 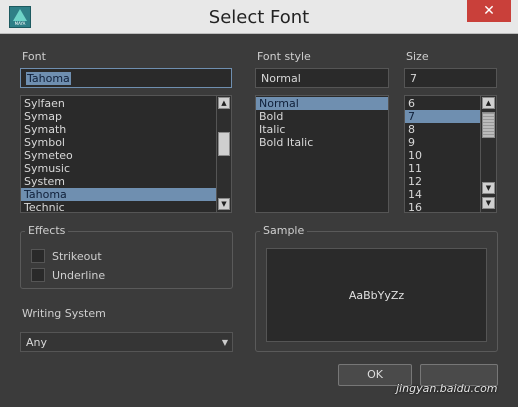 I want to click on font-label: Font, so click(x=34, y=56).